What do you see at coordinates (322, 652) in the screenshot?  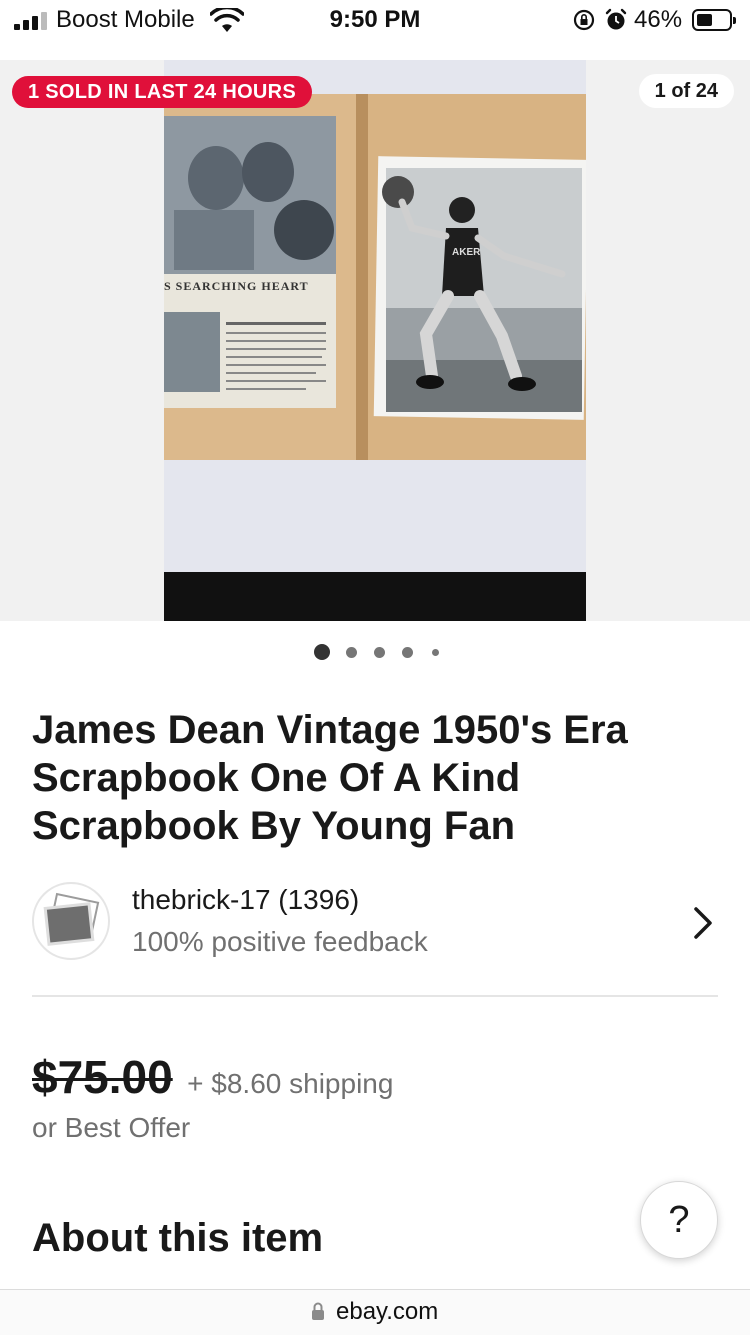 I see `pagination-dot-active` at bounding box center [322, 652].